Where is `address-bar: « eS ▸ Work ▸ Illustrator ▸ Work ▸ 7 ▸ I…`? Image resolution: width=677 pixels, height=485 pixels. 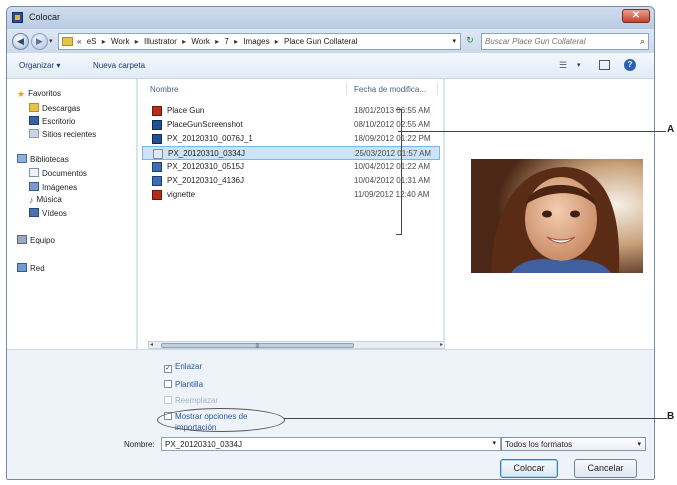 address-bar: « eS ▸ Work ▸ Illustrator ▸ Work ▸ 7 ▸ I… is located at coordinates (259, 41).